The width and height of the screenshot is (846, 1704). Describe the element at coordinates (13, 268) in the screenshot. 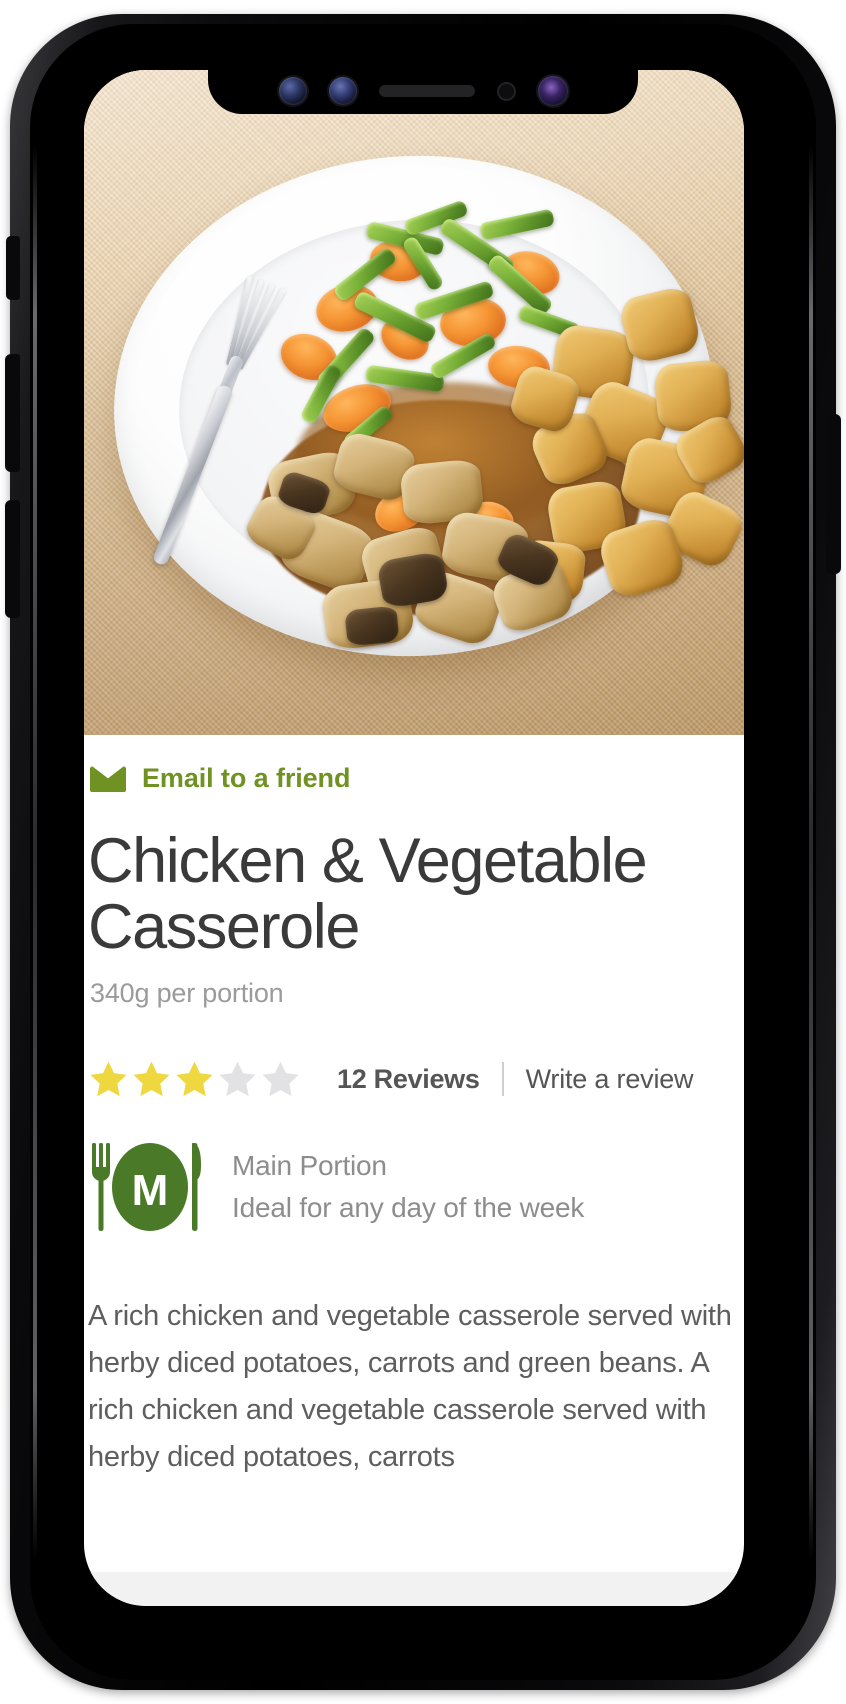

I see `silent-switch` at that location.